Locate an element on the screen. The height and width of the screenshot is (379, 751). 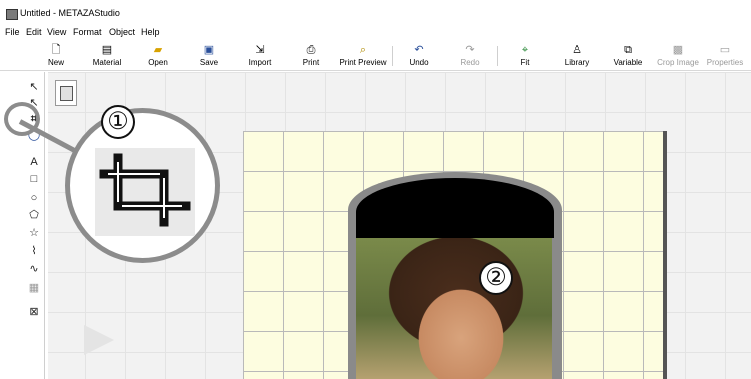
curve-icon: ∿ is located at coordinates (34, 269).